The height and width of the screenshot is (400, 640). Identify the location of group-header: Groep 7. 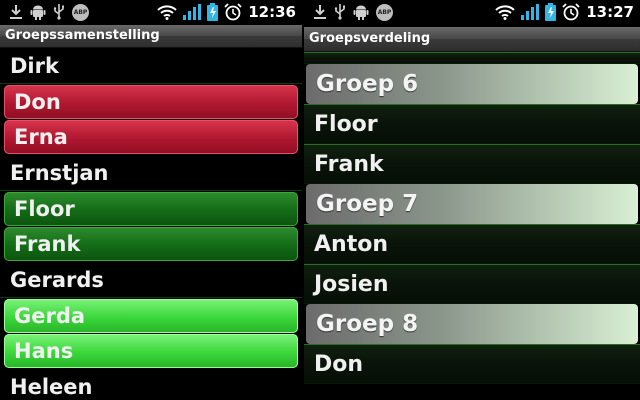
(472, 204).